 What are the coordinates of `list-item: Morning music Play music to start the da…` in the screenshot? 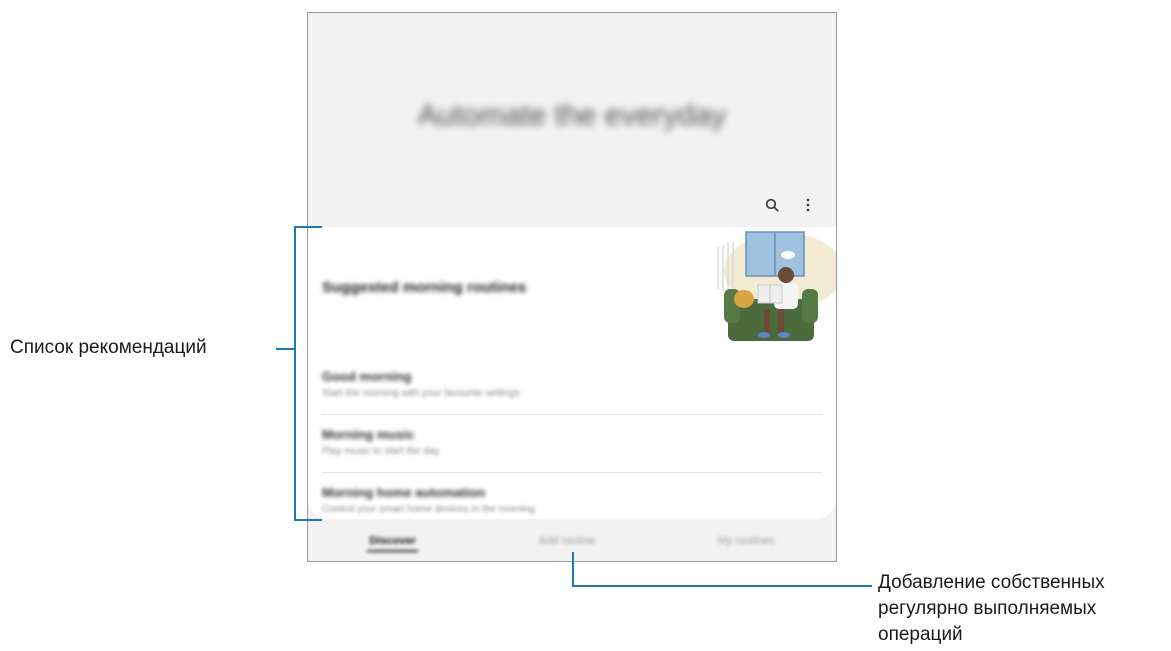 It's located at (572, 444).